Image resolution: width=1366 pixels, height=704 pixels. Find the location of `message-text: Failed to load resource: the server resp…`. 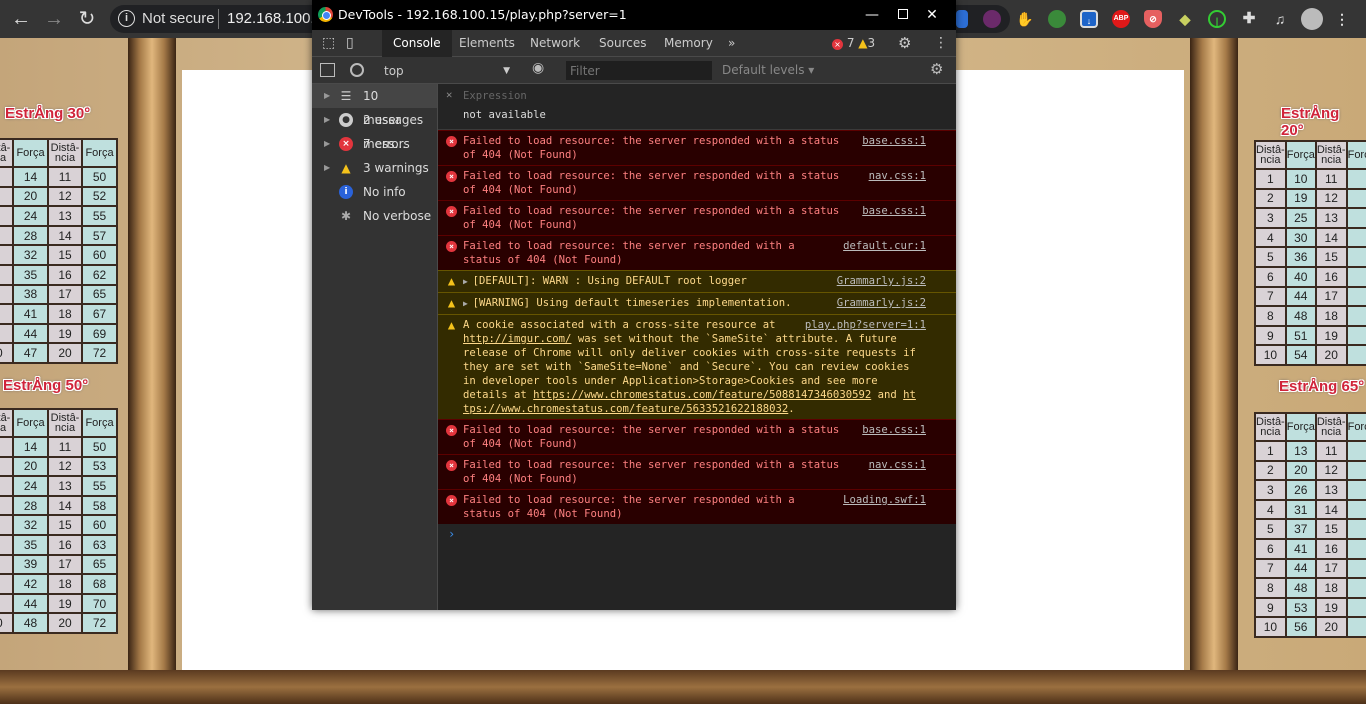

message-text: Failed to load resource: the server resp… is located at coordinates (651, 465).